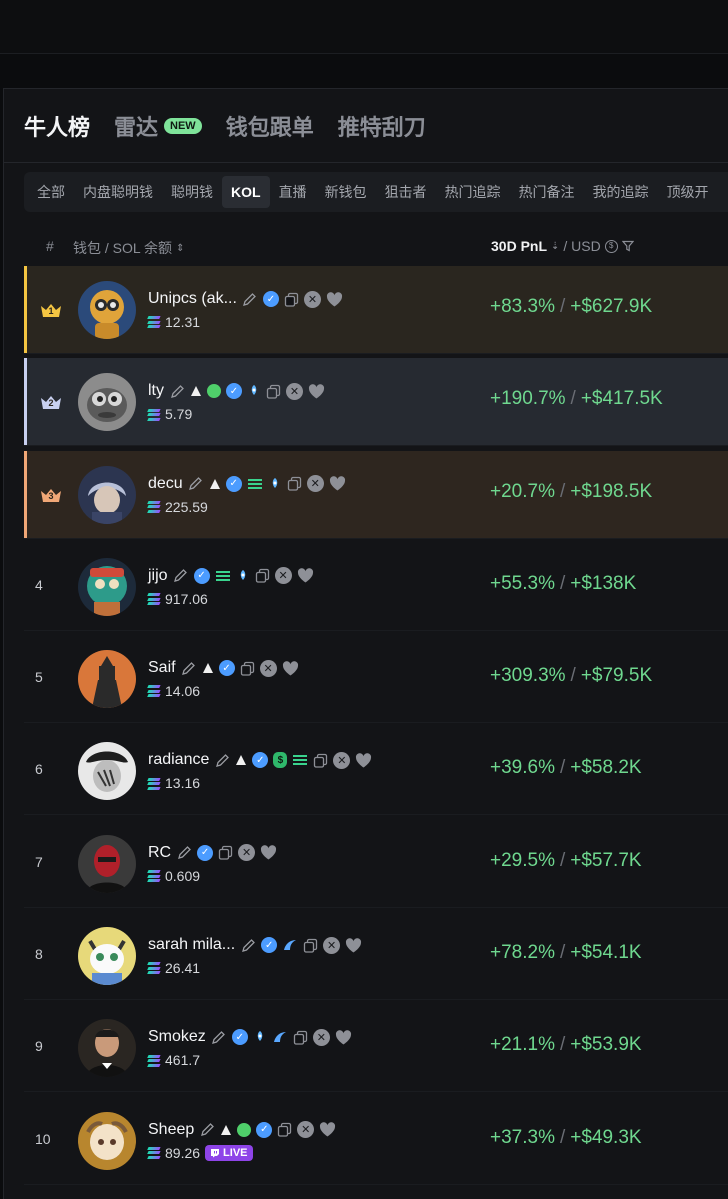 This screenshot has height=1199, width=728. I want to click on filter-new-wallet: 新钱包, so click(346, 192).